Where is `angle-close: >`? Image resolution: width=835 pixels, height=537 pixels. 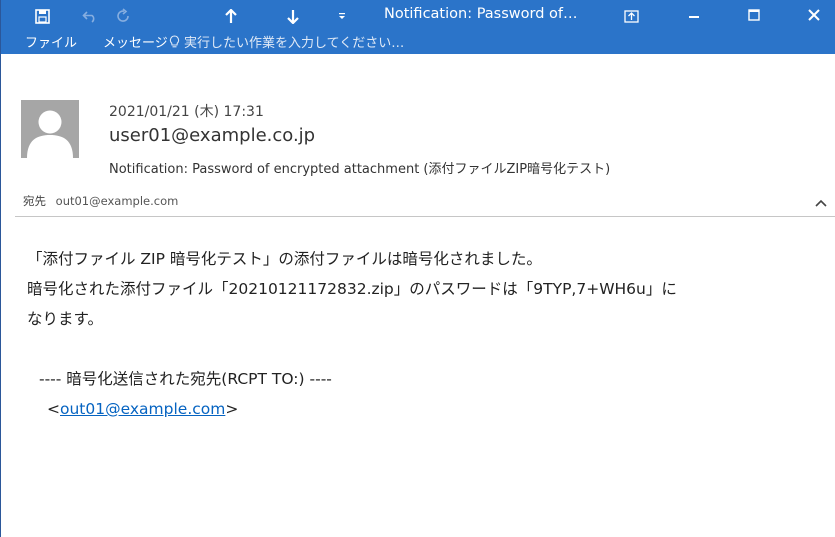 angle-close: > is located at coordinates (232, 409).